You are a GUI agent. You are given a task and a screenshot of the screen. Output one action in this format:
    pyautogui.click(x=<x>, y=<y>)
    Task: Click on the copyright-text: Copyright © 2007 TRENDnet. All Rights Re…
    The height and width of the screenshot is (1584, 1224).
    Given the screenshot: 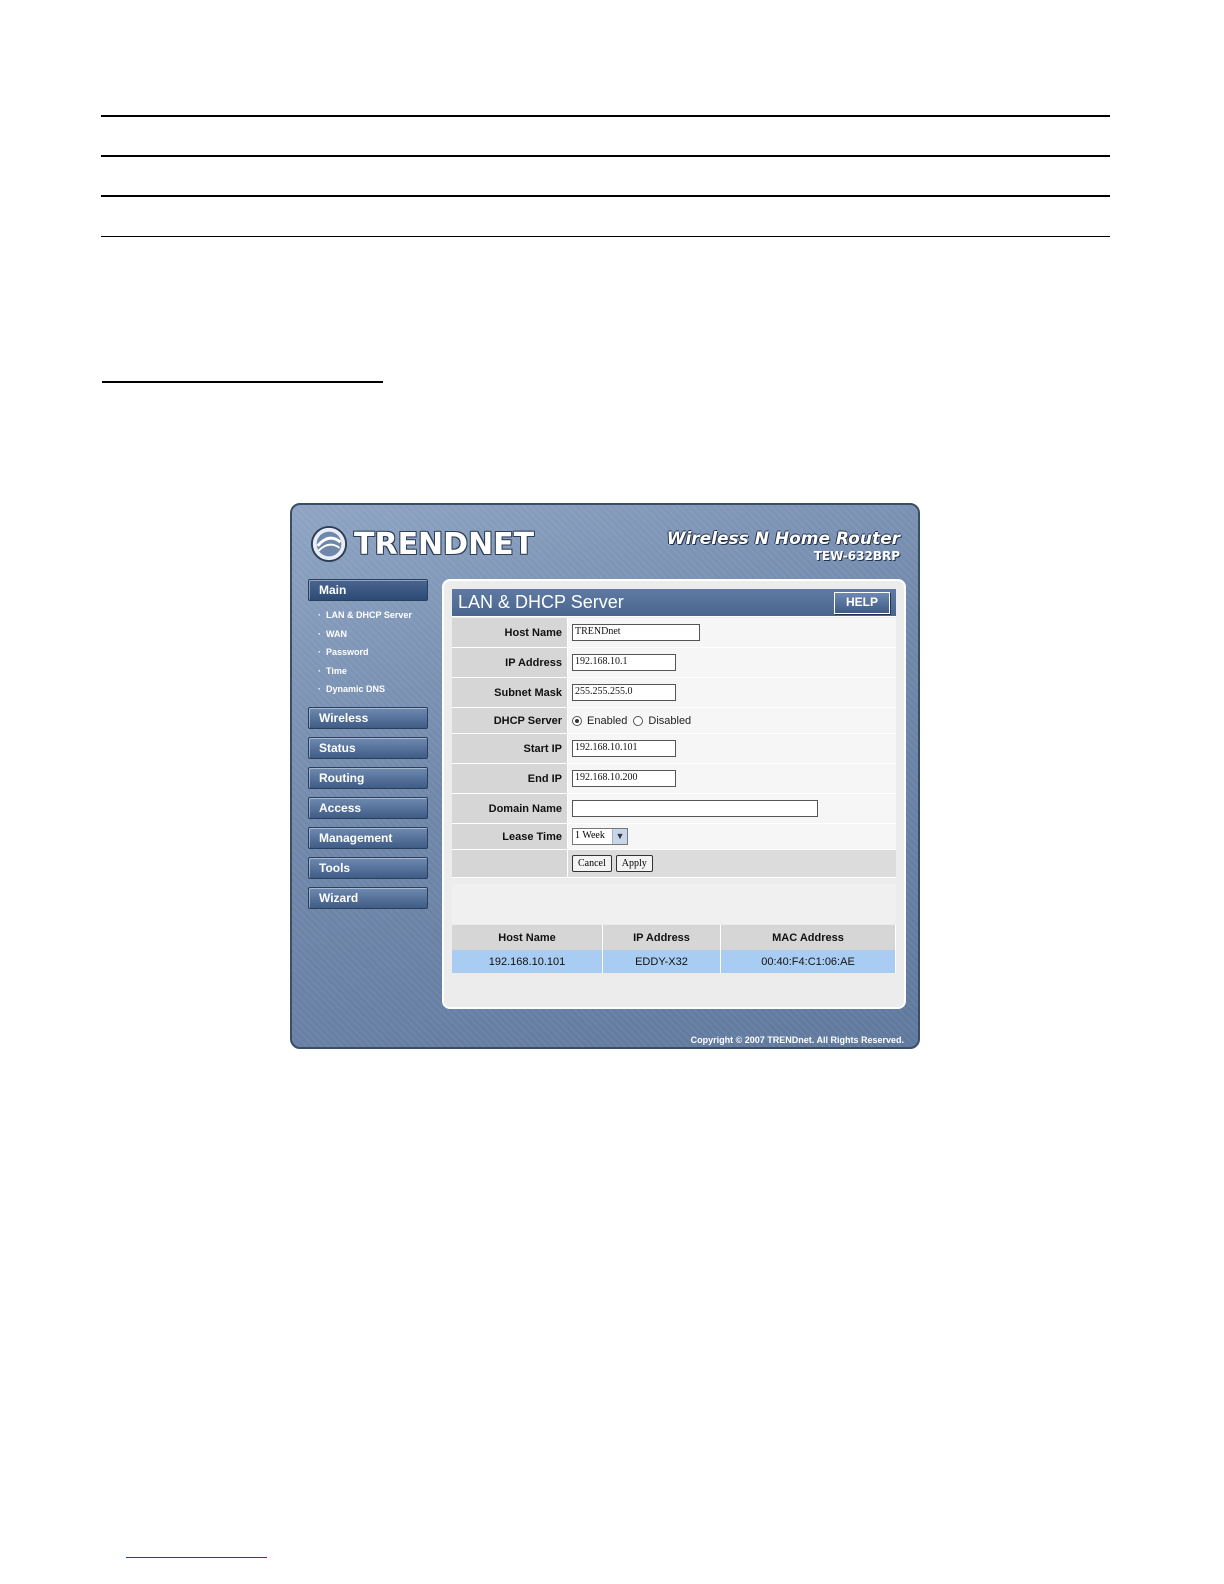 What is the action you would take?
    pyautogui.click(x=797, y=1040)
    